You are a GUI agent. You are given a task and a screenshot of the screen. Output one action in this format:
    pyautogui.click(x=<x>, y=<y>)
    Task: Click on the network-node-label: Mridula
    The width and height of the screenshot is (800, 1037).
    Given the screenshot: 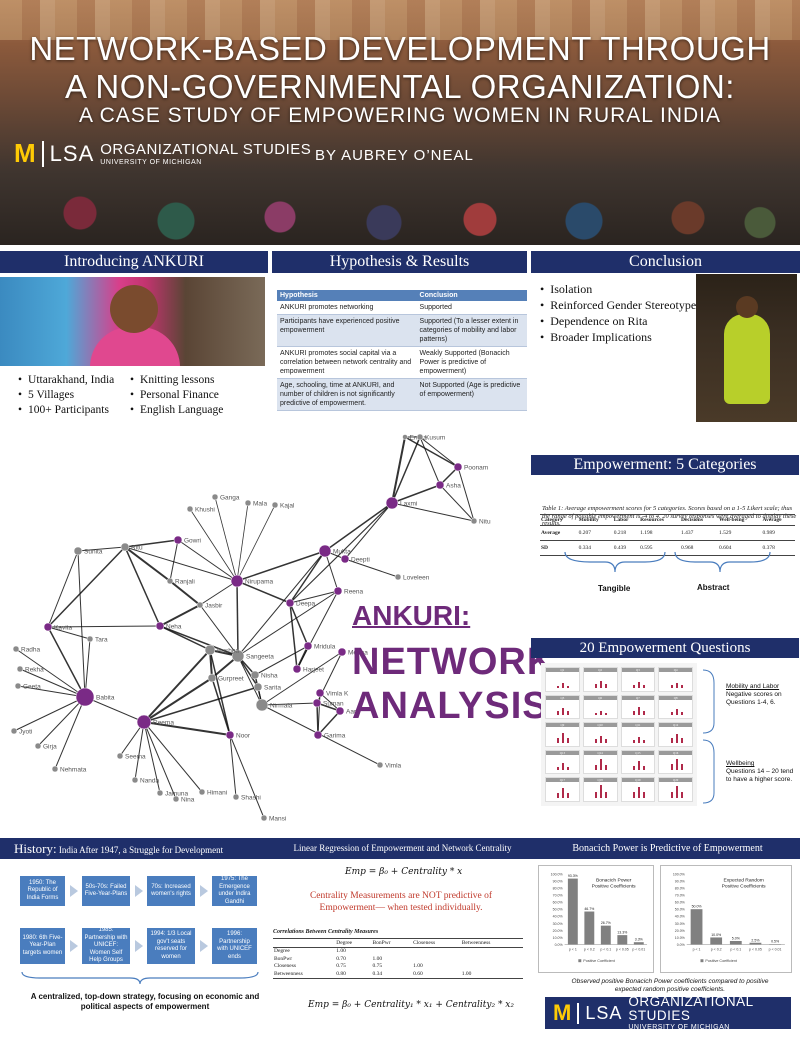 What is the action you would take?
    pyautogui.click(x=325, y=647)
    